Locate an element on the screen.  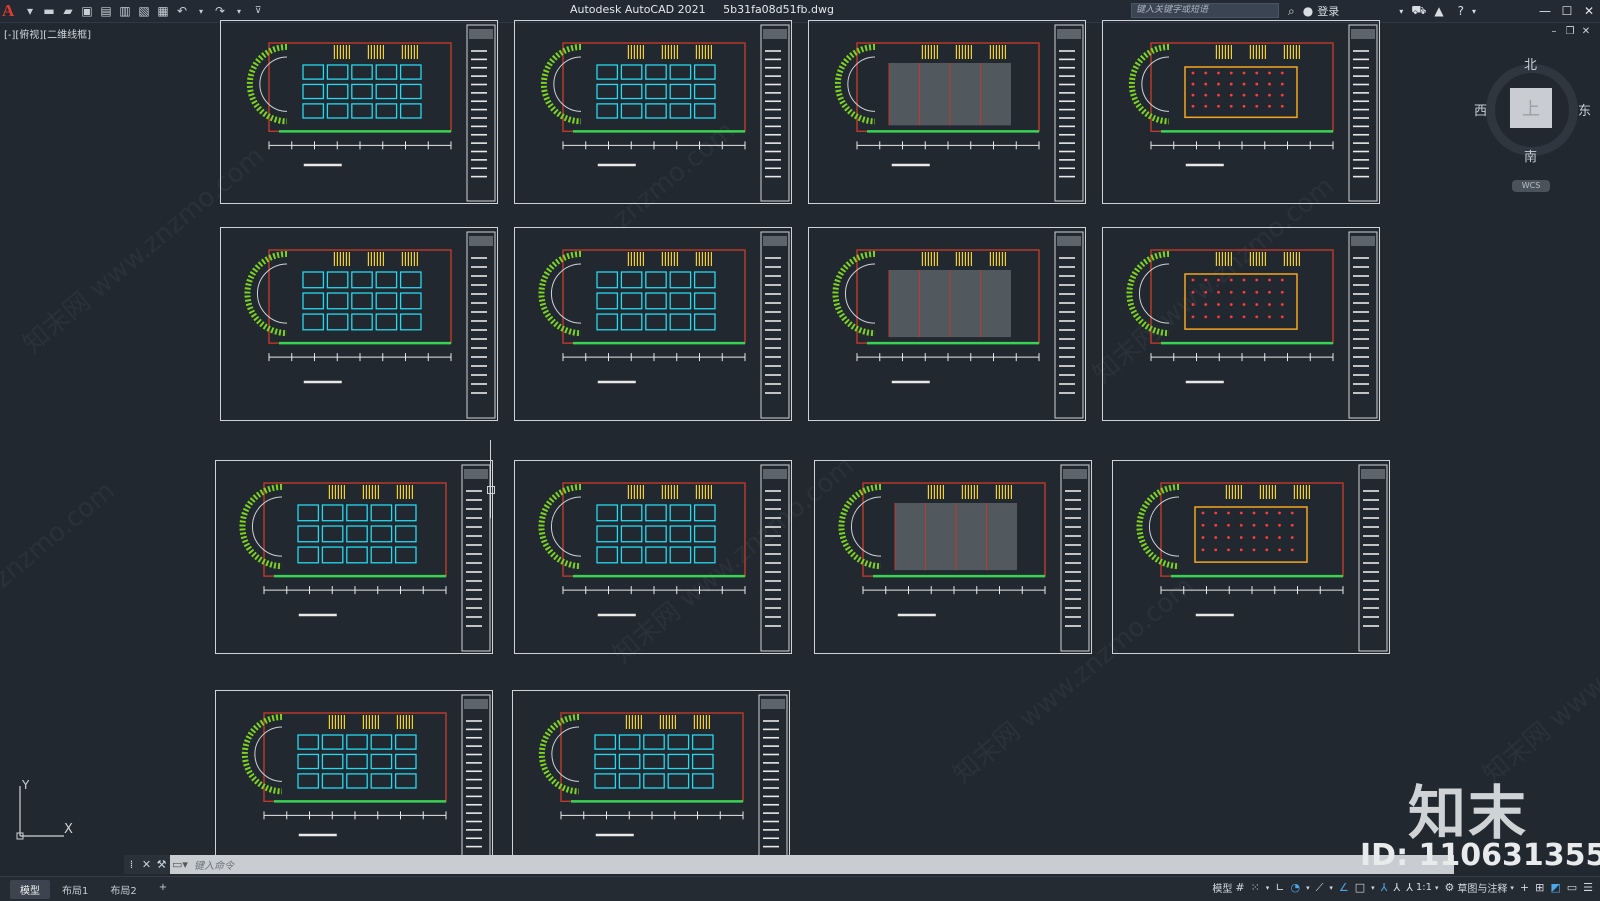
help-dropdown-icon: ▾ is located at coordinates (1474, 11).